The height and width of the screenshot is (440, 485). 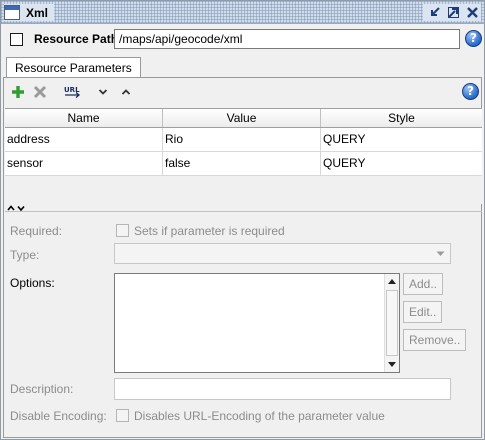 What do you see at coordinates (242, 12) in the screenshot?
I see `title-bar: Xml` at bounding box center [242, 12].